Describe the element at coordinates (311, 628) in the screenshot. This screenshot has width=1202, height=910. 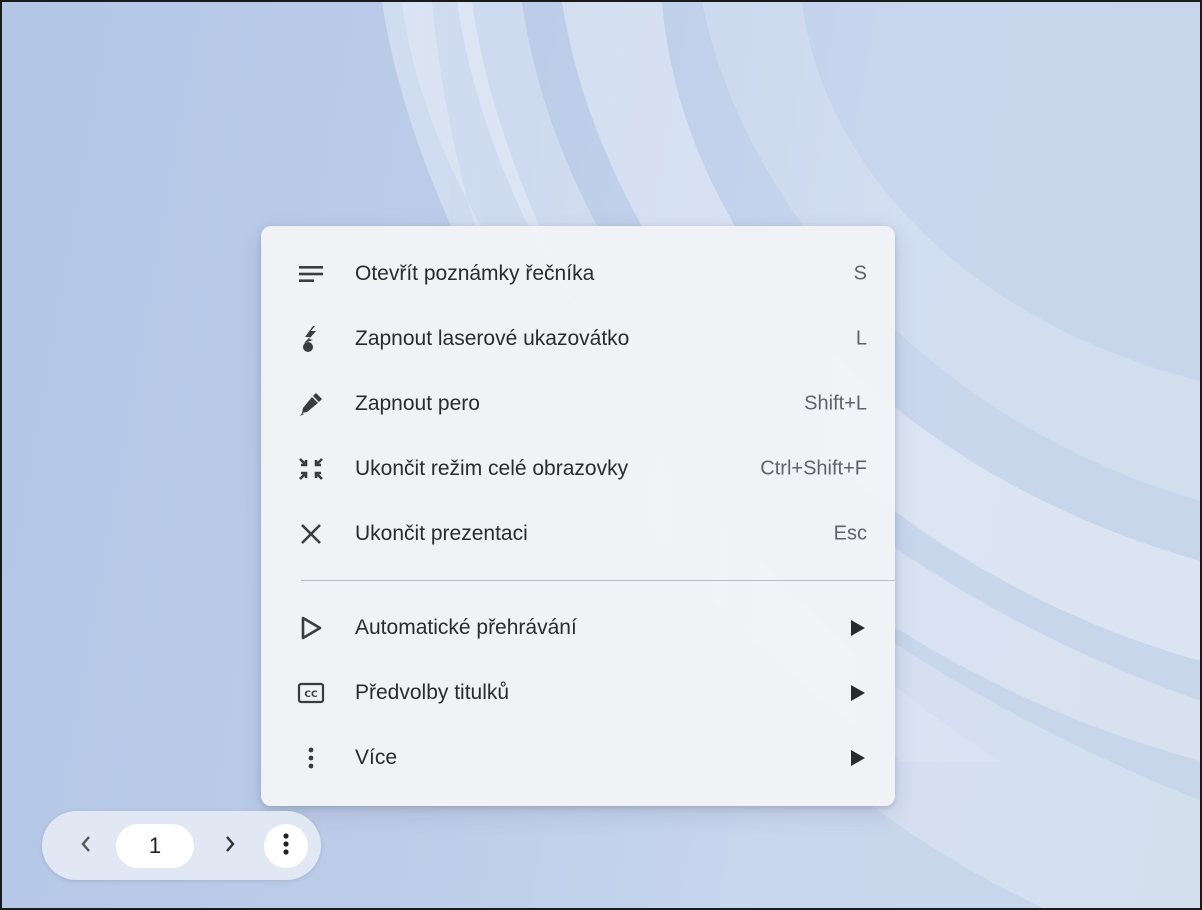
I see `play-icon` at that location.